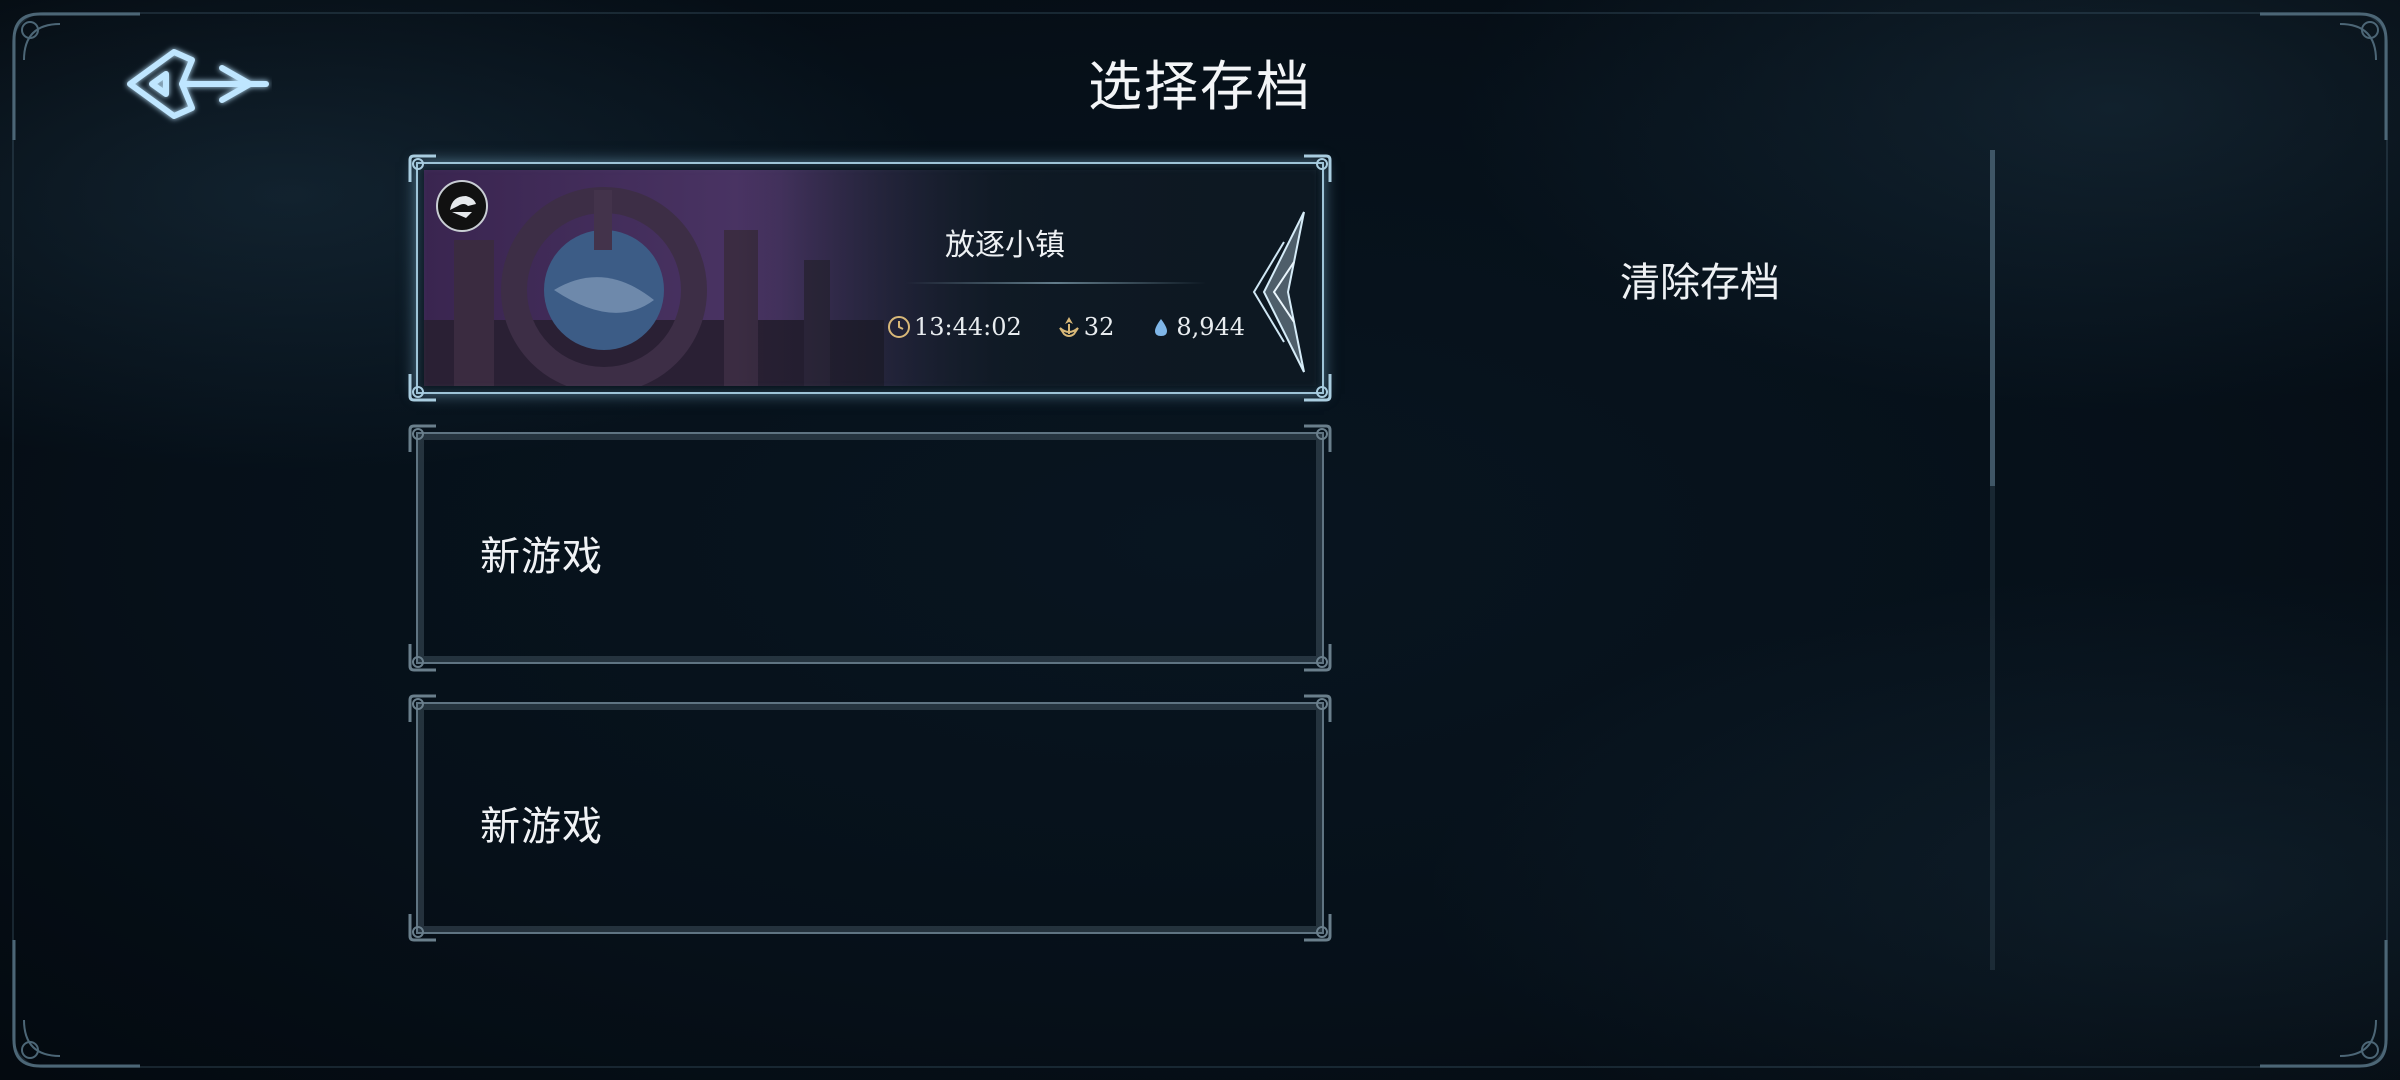  I want to click on water-drop-icon, so click(1161, 327).